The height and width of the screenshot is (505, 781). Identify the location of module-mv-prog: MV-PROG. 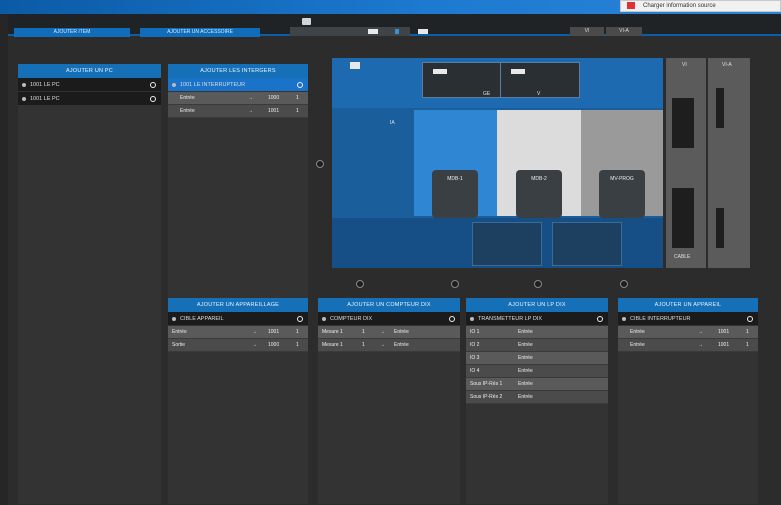
(622, 194).